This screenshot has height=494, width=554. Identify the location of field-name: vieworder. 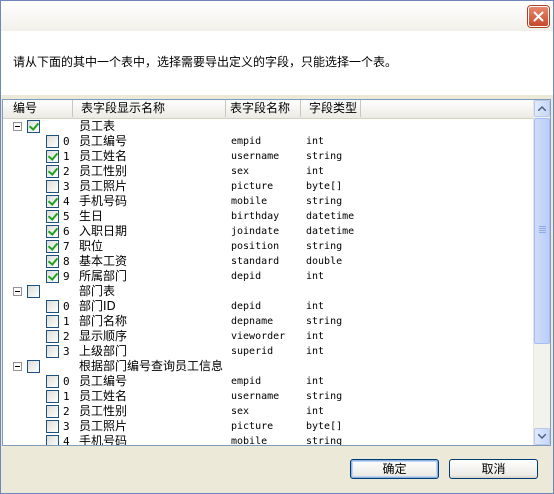
(258, 336).